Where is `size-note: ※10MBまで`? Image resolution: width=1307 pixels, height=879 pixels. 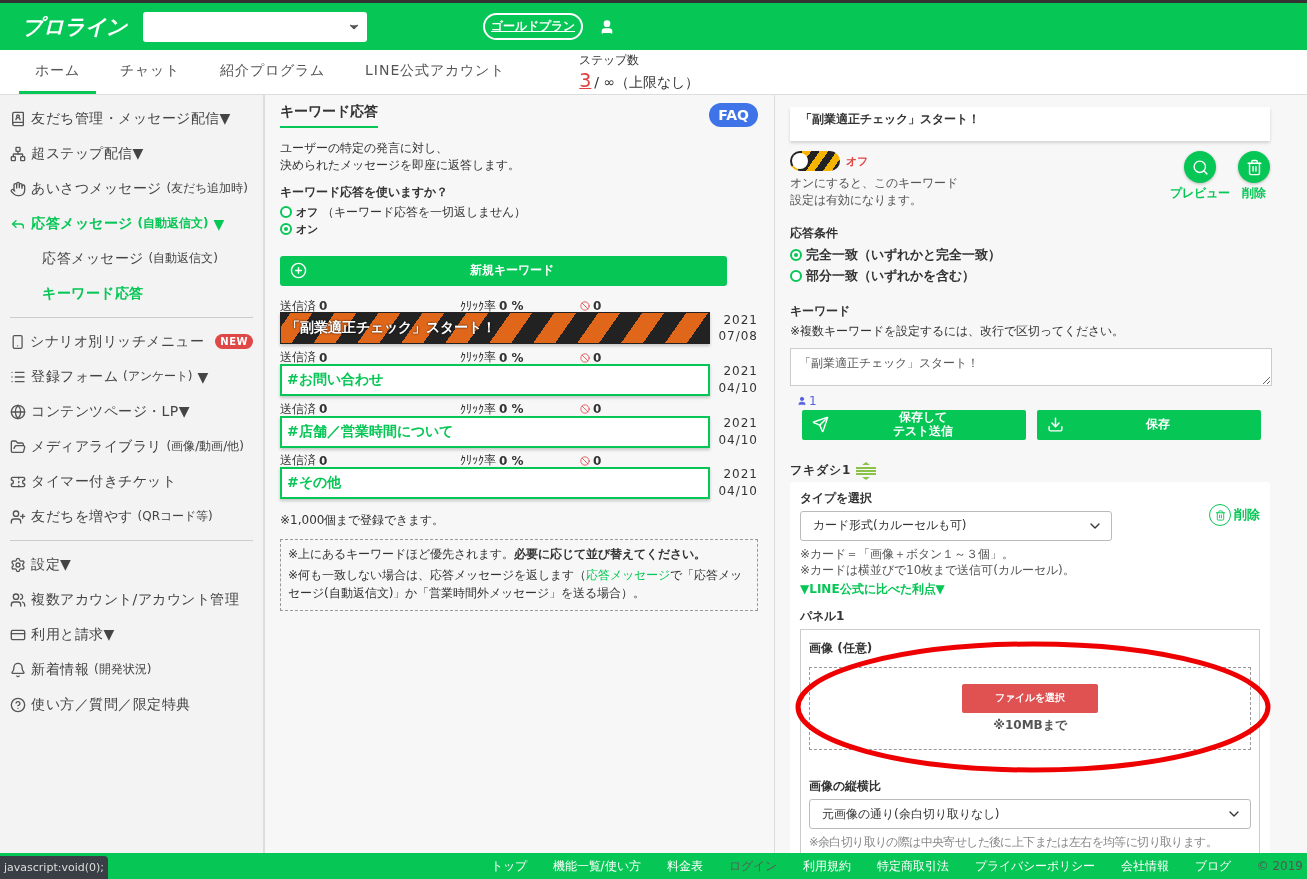 size-note: ※10MBまで is located at coordinates (1030, 725).